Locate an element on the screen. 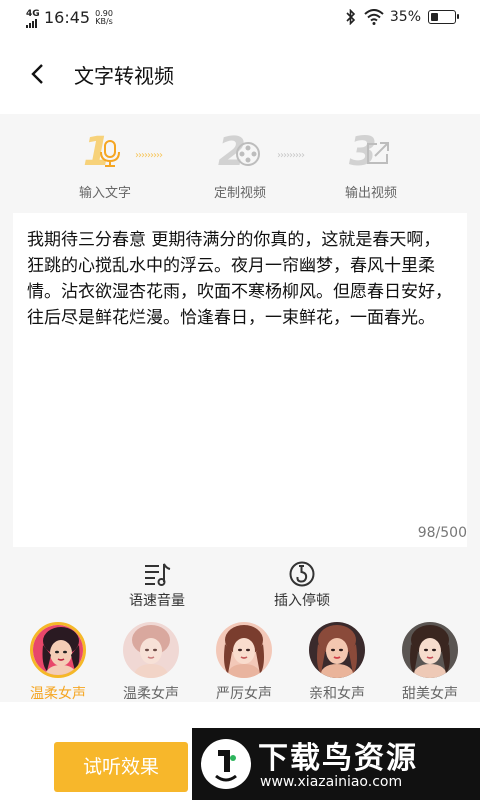  step-output-video: 3 输出视频 is located at coordinates (371, 165).